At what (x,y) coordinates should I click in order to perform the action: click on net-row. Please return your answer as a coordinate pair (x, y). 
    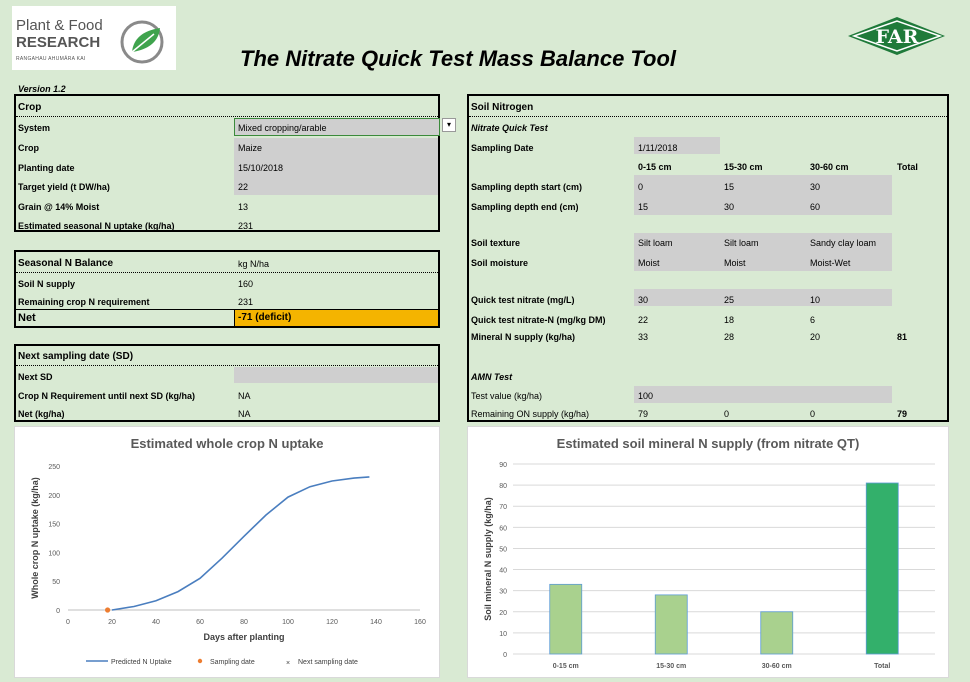
    Looking at the image, I should click on (125, 317).